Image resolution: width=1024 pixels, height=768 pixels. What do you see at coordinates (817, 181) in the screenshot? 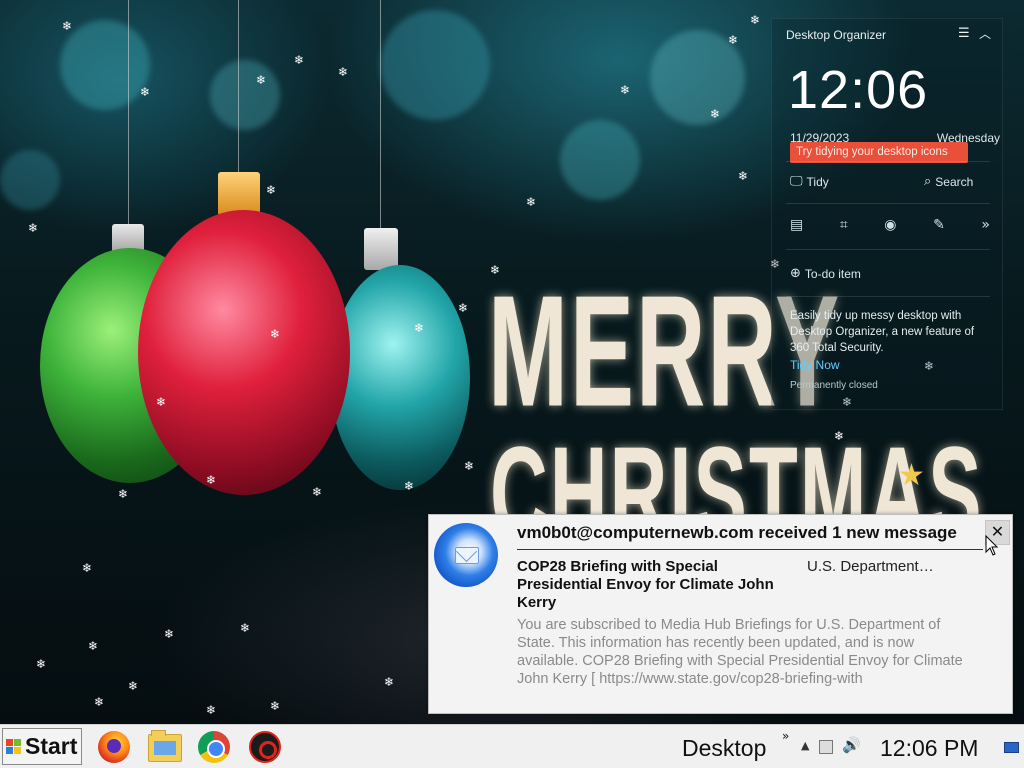
I see `tidy-label: Tidy` at bounding box center [817, 181].